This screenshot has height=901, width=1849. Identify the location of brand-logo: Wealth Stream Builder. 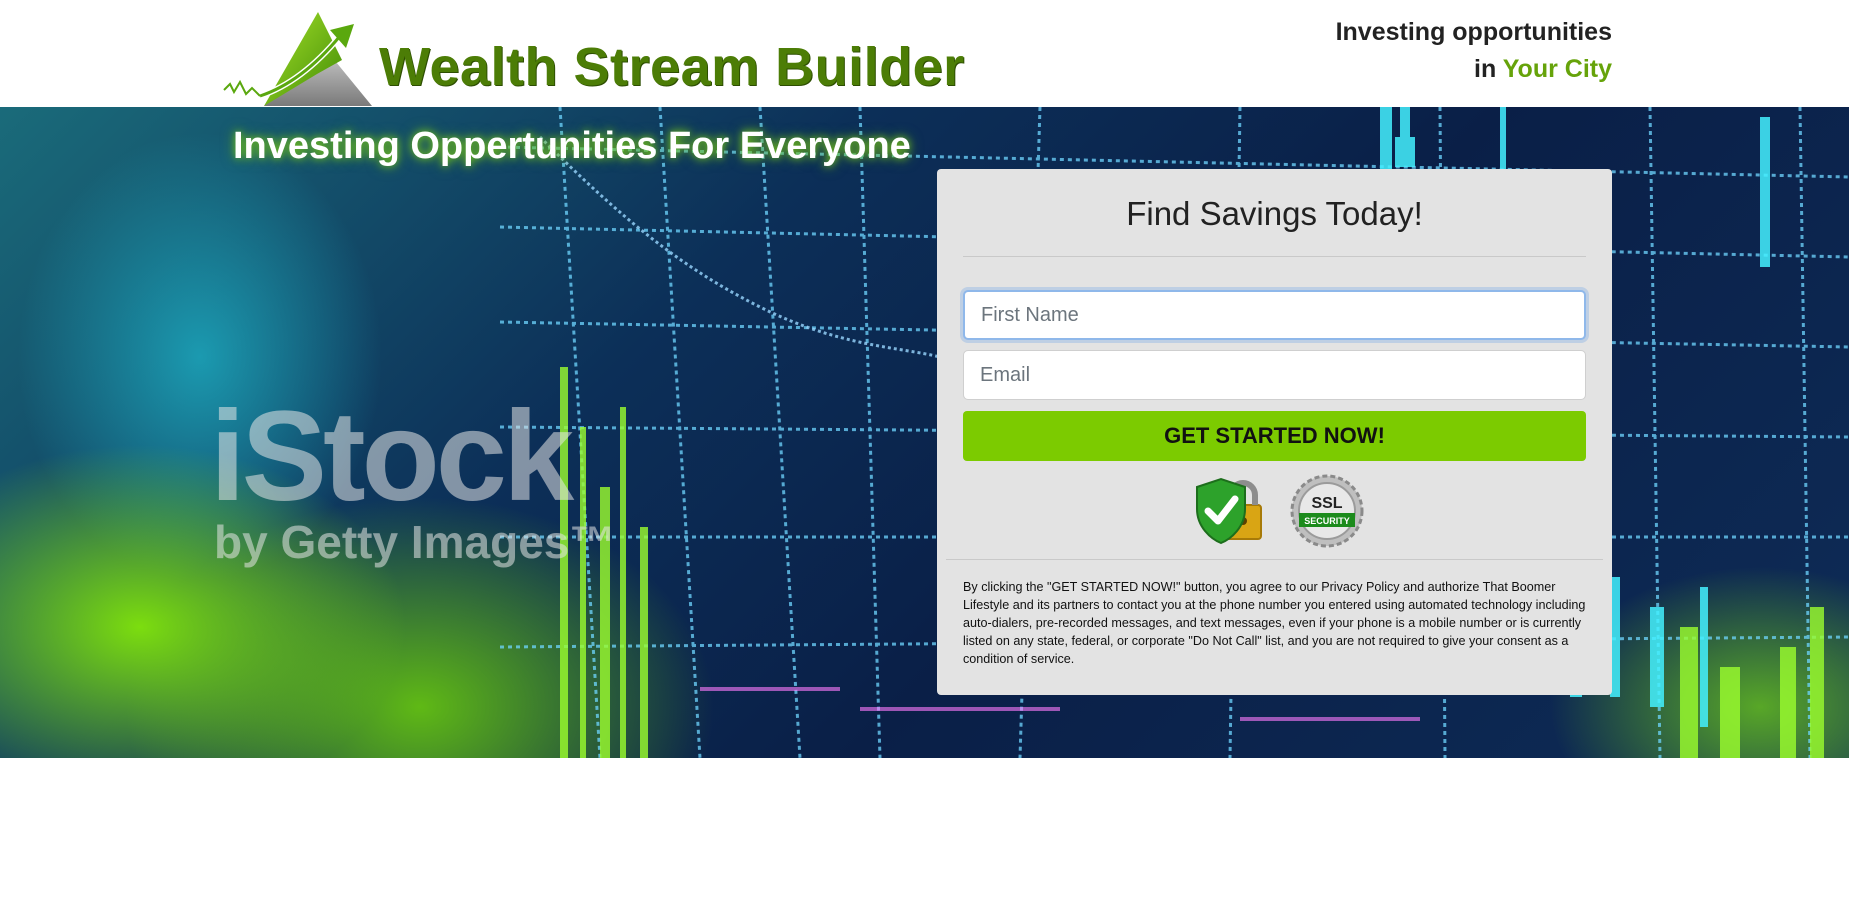
(593, 58).